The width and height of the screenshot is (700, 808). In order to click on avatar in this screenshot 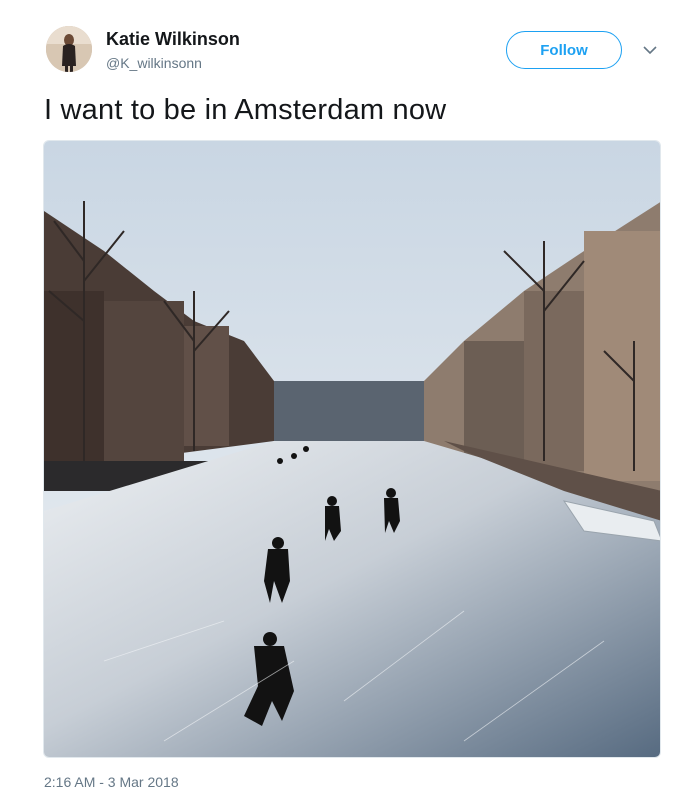, I will do `click(69, 49)`.